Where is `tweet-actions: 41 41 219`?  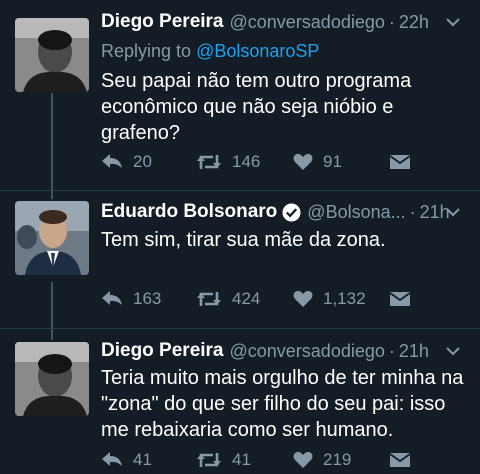 tweet-actions: 41 41 219 is located at coordinates (283, 460).